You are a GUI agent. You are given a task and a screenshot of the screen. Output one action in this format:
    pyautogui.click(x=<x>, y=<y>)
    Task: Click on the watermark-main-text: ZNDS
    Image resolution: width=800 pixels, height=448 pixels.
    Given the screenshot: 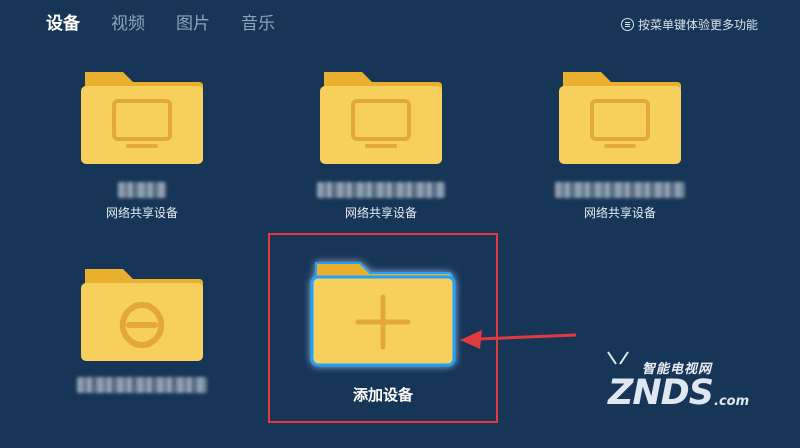 What is the action you would take?
    pyautogui.click(x=661, y=393)
    